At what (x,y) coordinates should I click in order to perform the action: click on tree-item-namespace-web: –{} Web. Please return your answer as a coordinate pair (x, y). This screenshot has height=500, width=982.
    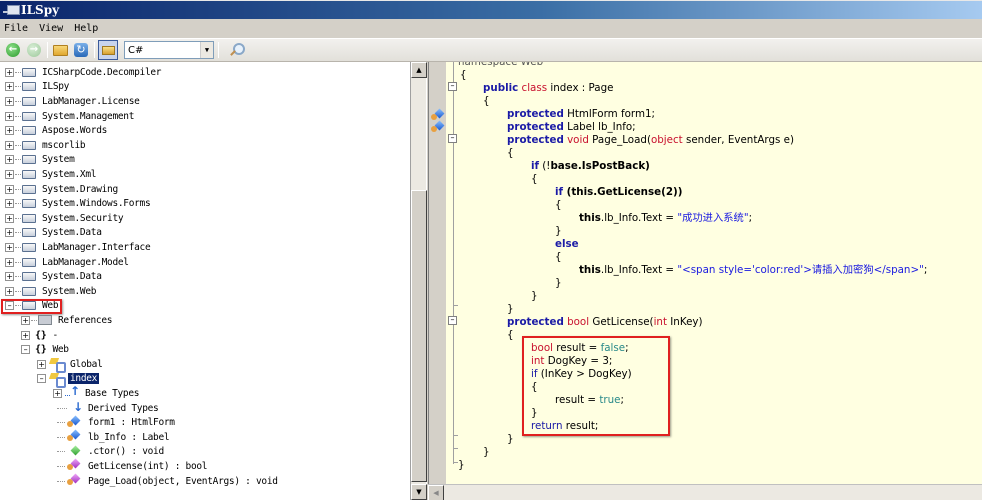
    Looking at the image, I should click on (45, 349).